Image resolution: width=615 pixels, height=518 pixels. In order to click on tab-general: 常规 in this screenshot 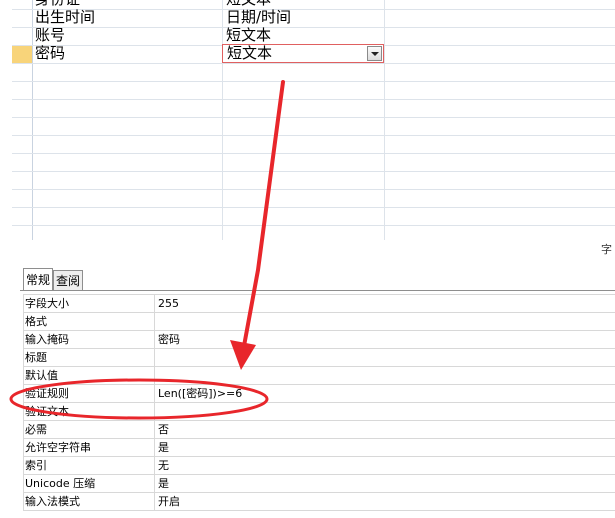, I will do `click(38, 279)`.